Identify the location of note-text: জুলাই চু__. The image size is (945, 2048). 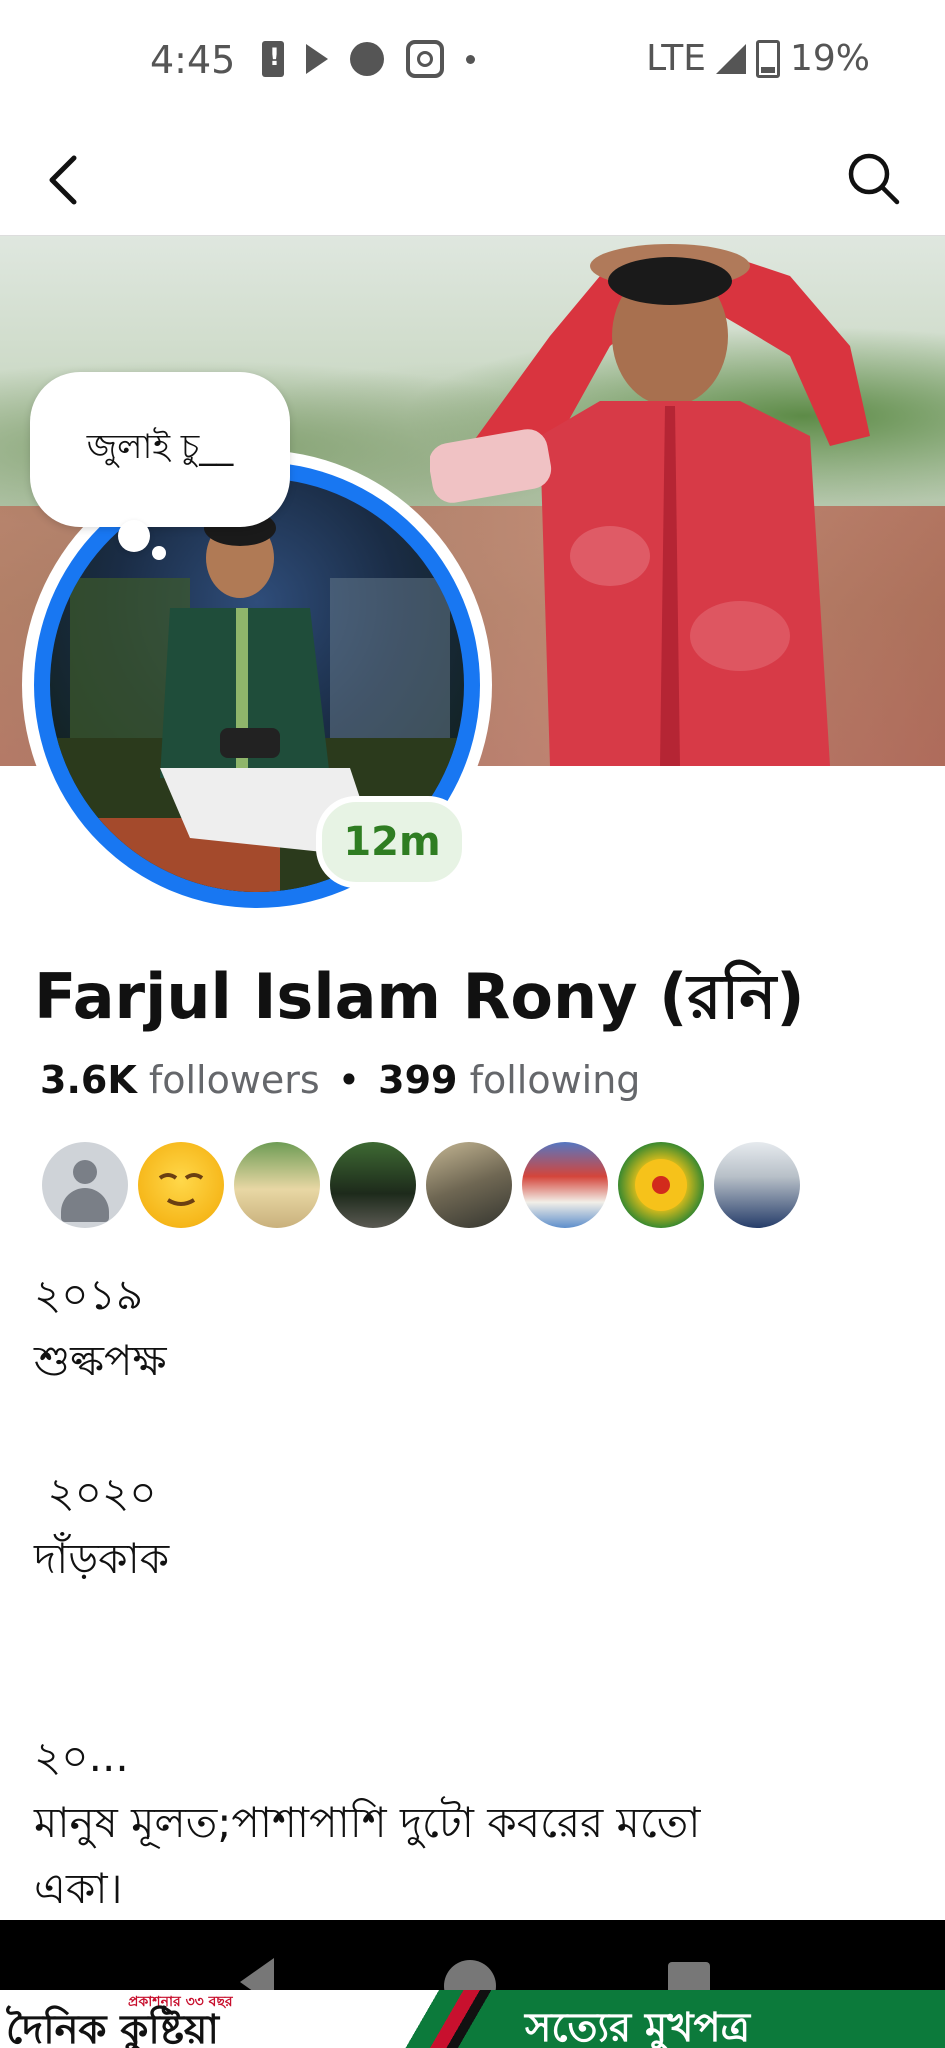
(160, 447).